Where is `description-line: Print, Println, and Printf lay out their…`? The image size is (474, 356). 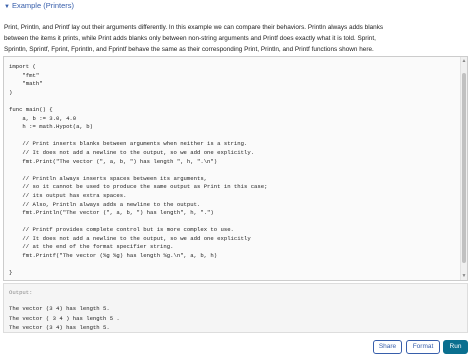 description-line: Print, Println, and Printf lay out their… is located at coordinates (194, 27).